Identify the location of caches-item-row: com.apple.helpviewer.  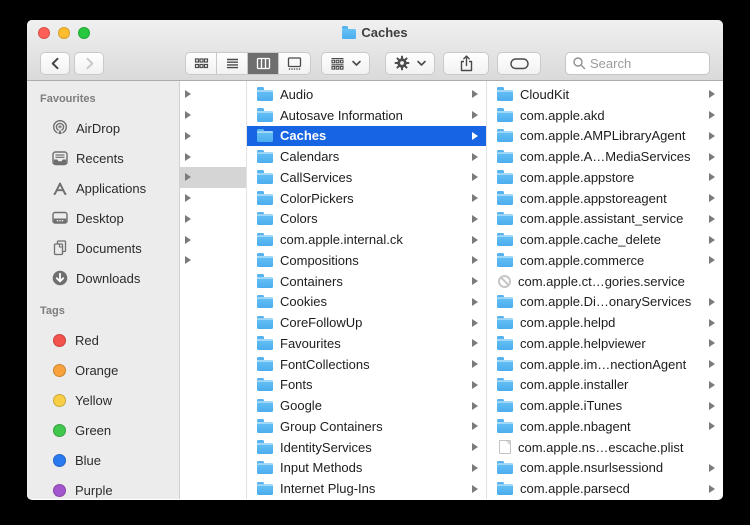
(605, 343).